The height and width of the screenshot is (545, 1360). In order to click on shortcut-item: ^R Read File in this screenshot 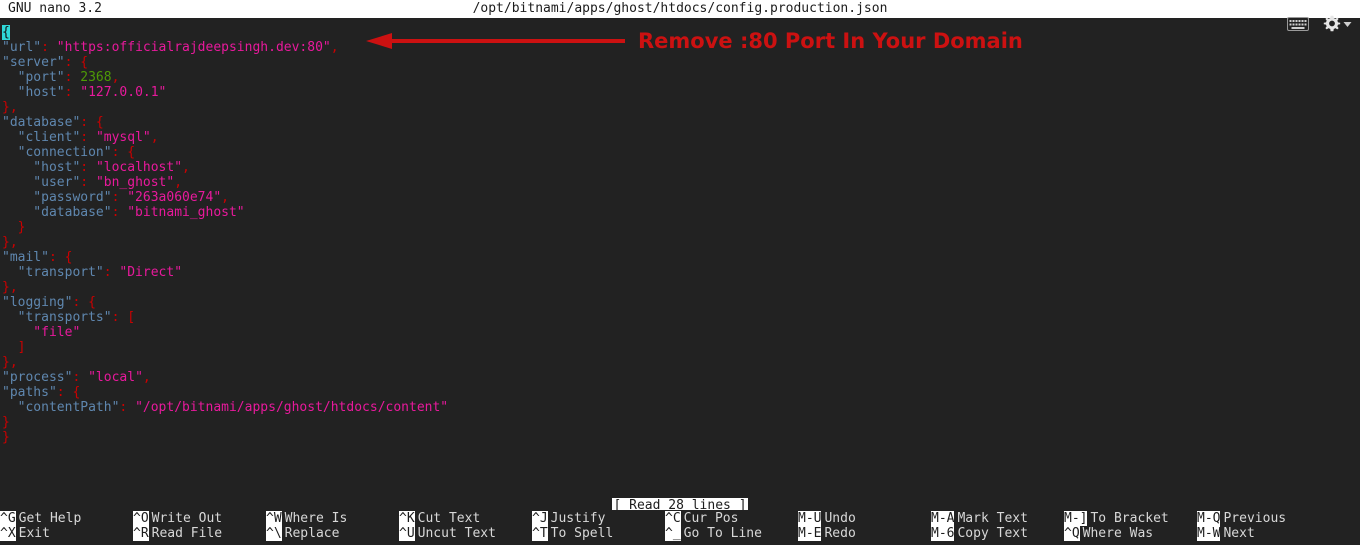, I will do `click(177, 533)`.